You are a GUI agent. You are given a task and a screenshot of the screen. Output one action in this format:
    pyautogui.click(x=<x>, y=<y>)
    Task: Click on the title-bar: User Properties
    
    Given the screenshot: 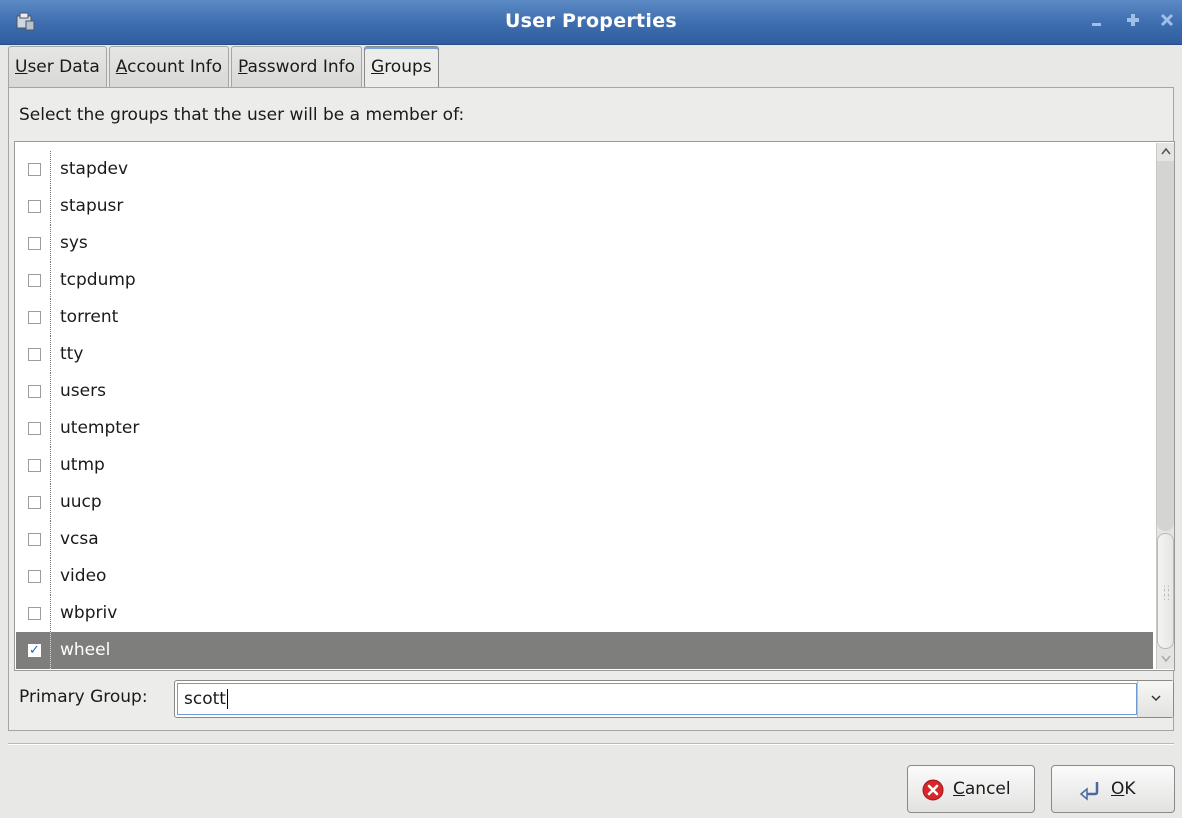 What is the action you would take?
    pyautogui.click(x=591, y=22)
    